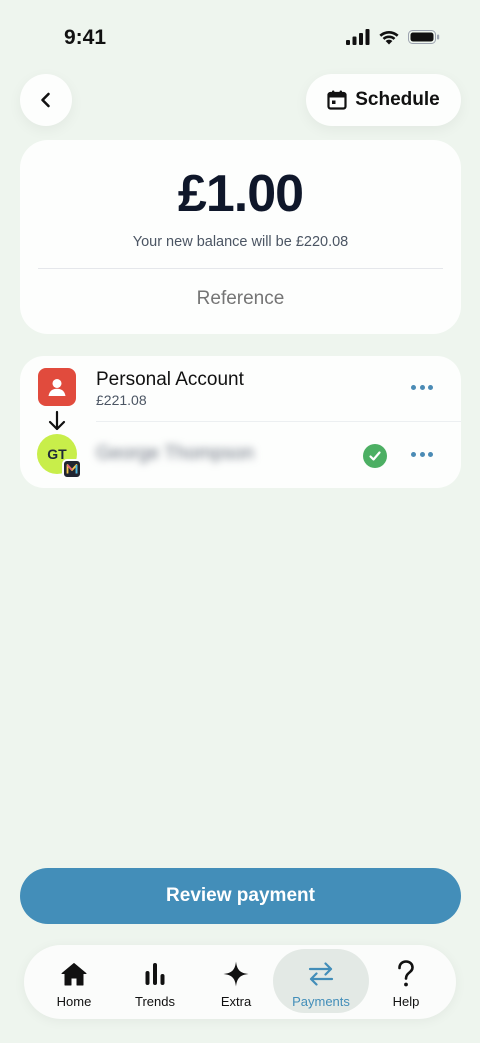 This screenshot has height=1043, width=480. I want to click on check-circle-icon, so click(375, 456).